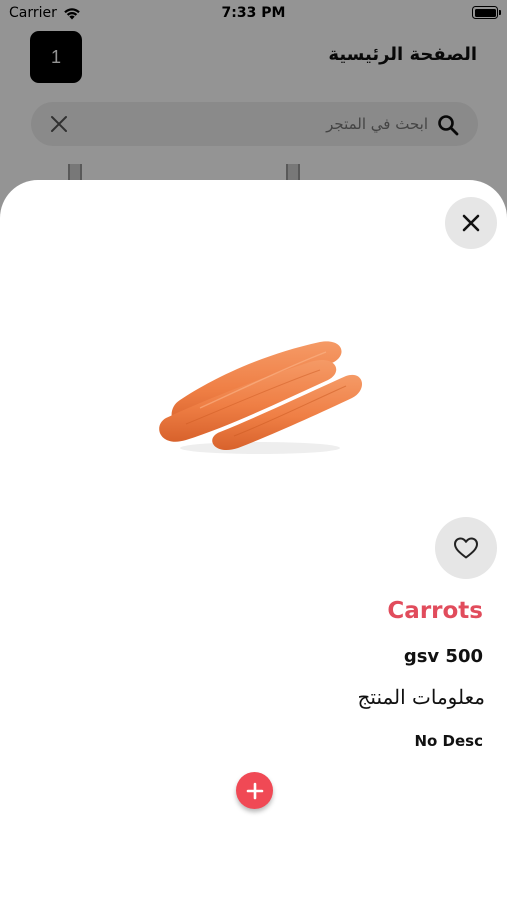 The image size is (507, 900). Describe the element at coordinates (421, 697) in the screenshot. I see `product-info-heading: معلومات المنتج` at that location.